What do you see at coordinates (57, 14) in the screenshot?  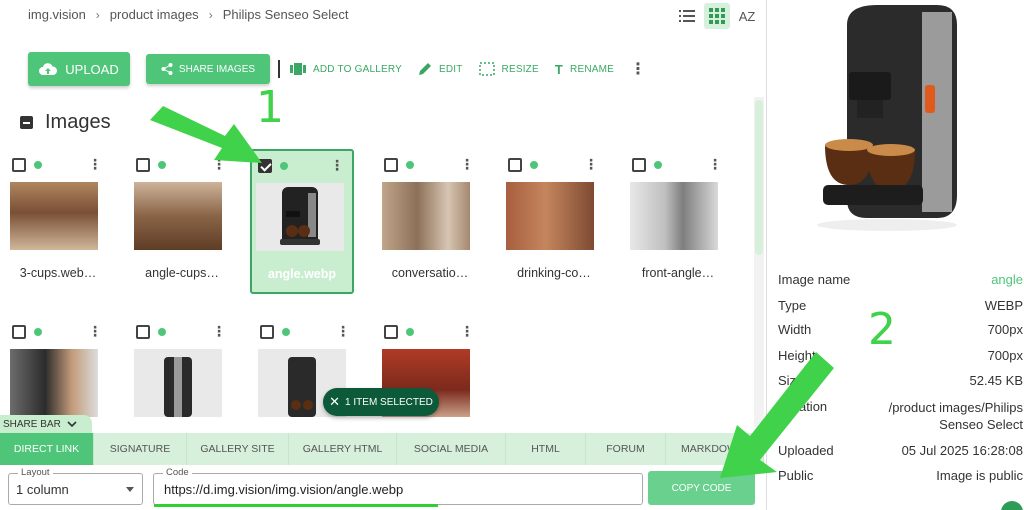 I see `breadcrumb-item-root: img.vision` at bounding box center [57, 14].